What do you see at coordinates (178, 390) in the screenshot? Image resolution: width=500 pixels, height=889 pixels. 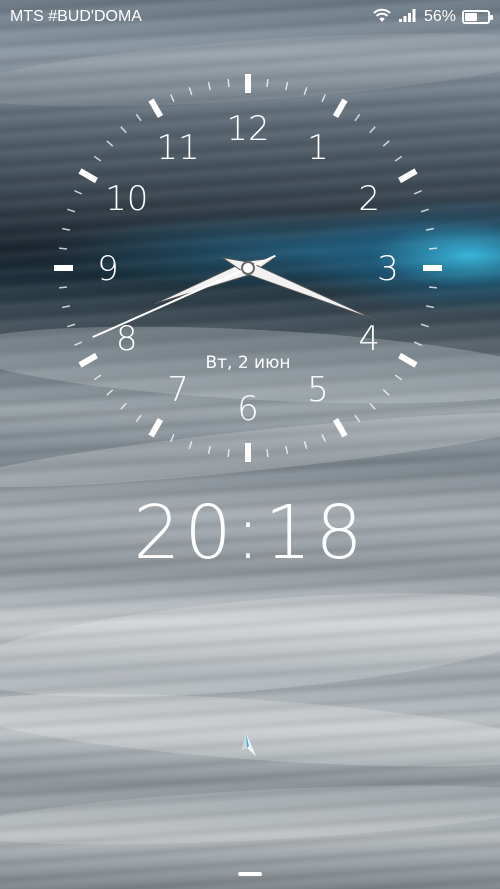 I see `clock-numeral: 7` at bounding box center [178, 390].